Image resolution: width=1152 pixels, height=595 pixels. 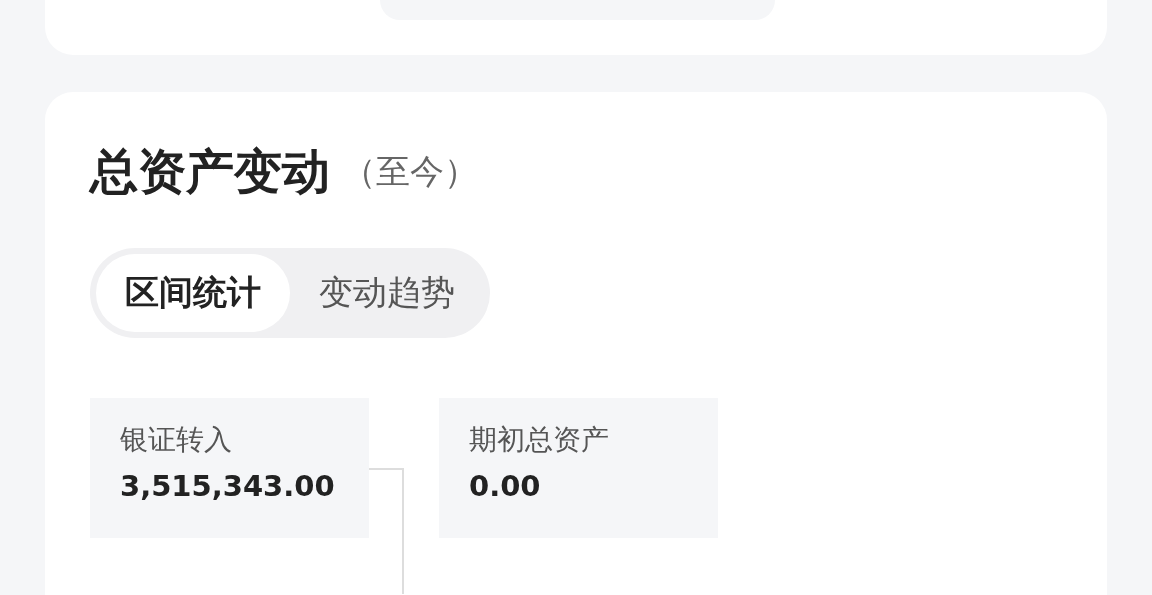 What do you see at coordinates (539, 440) in the screenshot?
I see `stat-label: 期初总资产` at bounding box center [539, 440].